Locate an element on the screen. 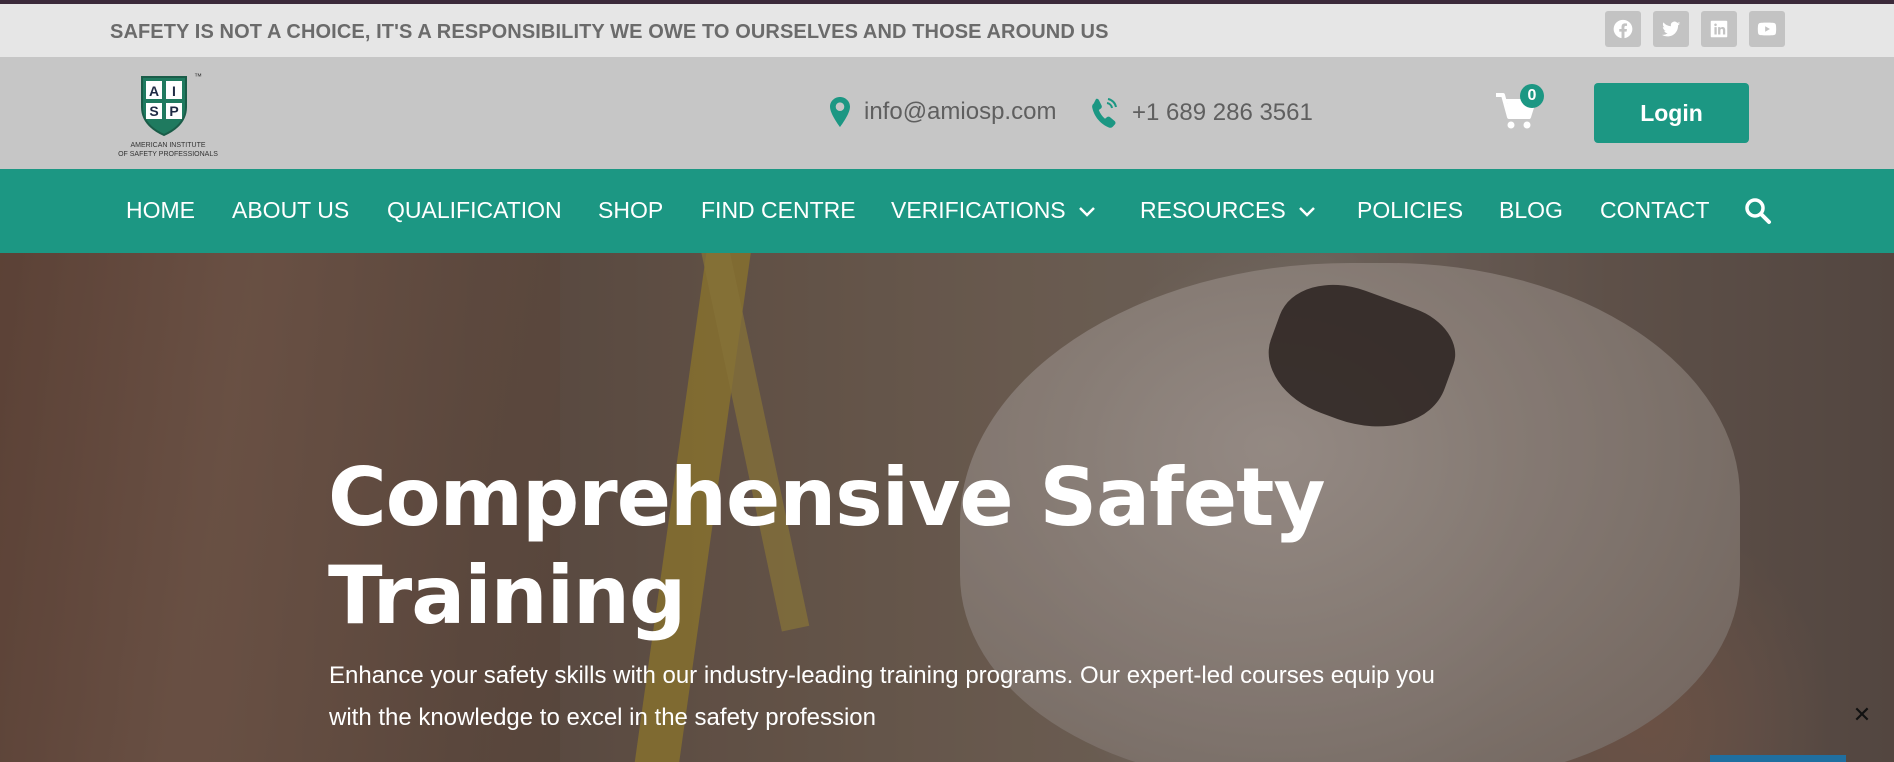  nav-item-qualification: QUALIFICATION is located at coordinates (474, 210).